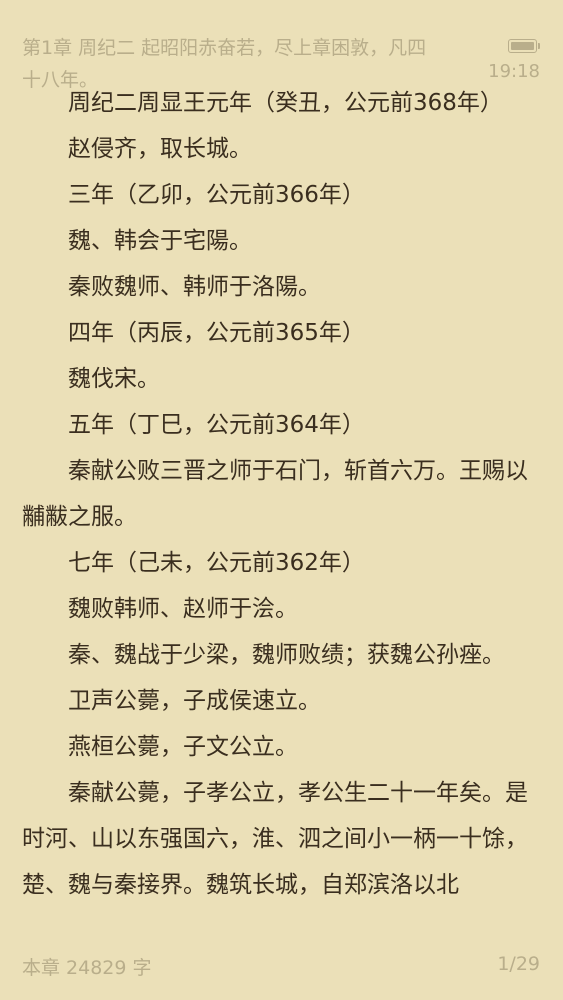 The image size is (563, 1000). What do you see at coordinates (114, 379) in the screenshot?
I see `paragraph: 魏伐宋。` at bounding box center [114, 379].